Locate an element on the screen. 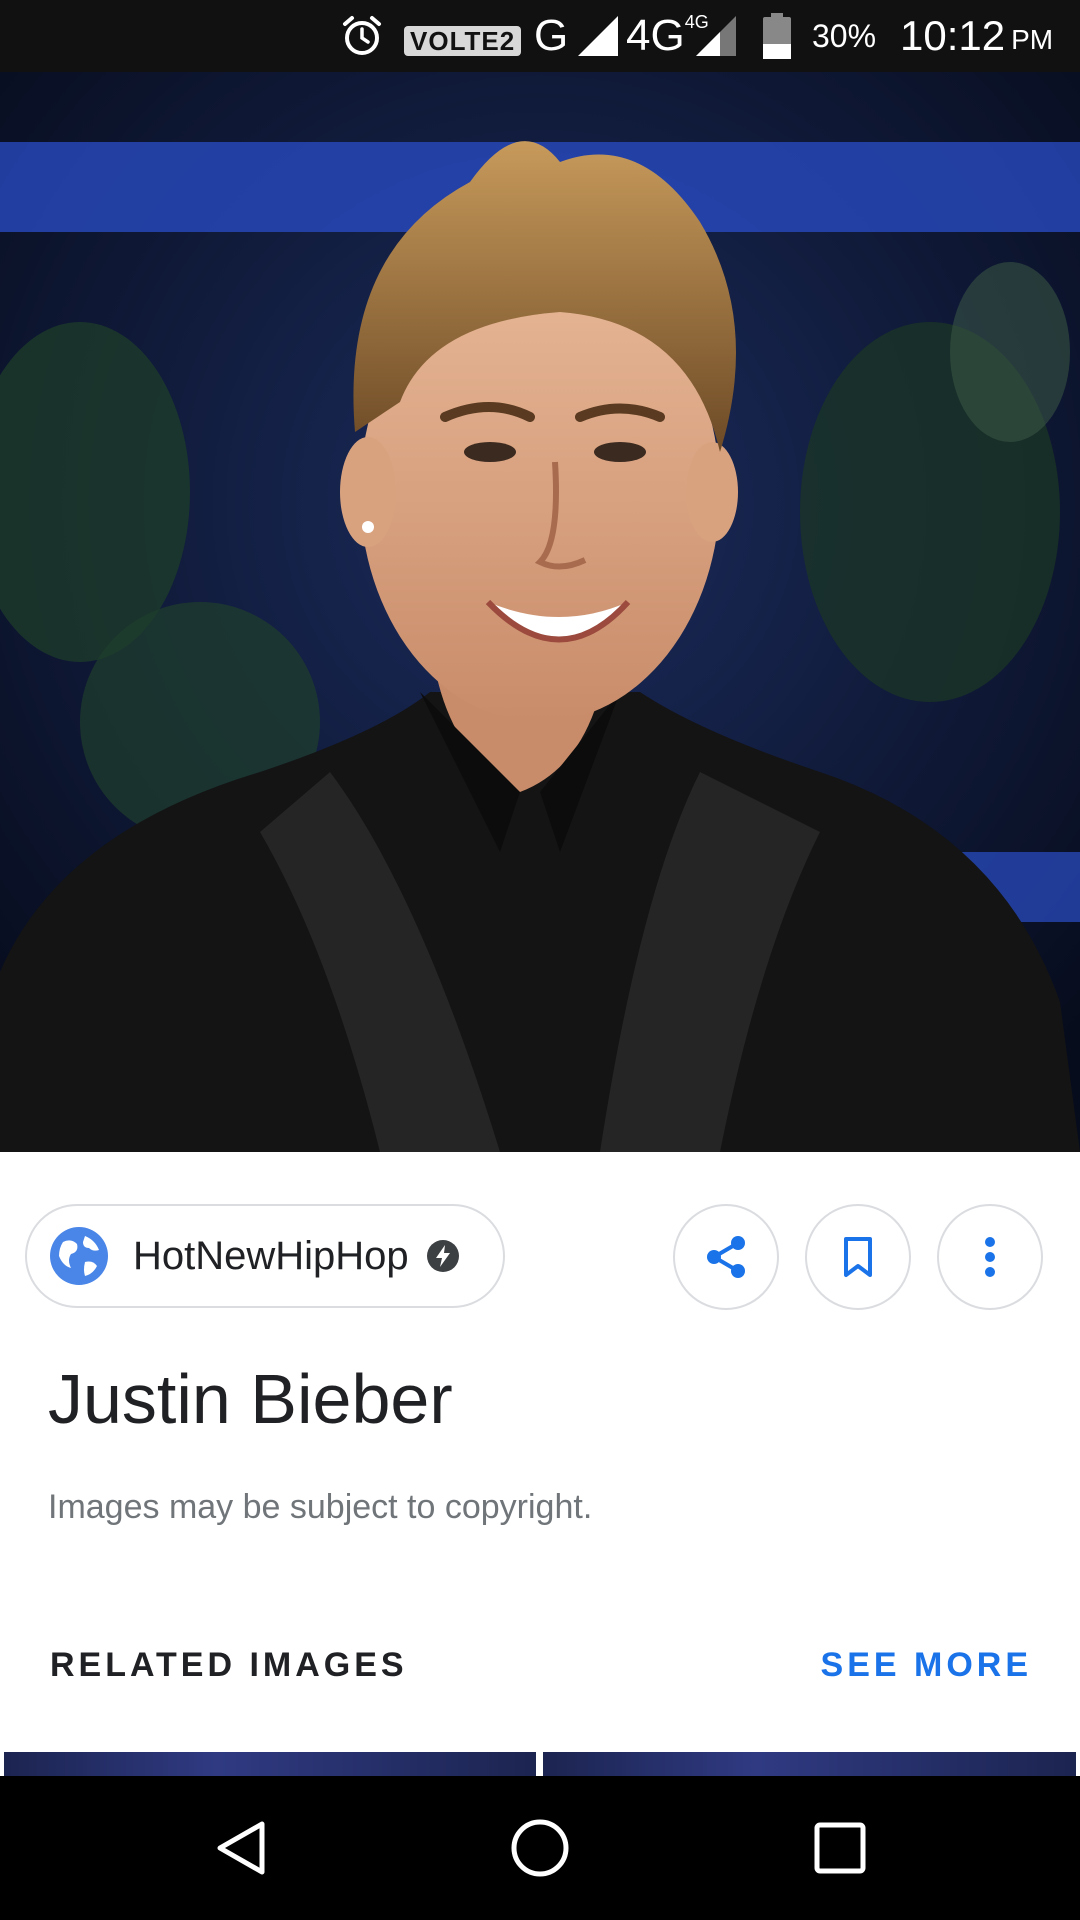 The width and height of the screenshot is (1080, 1920). battery-icon is located at coordinates (777, 36).